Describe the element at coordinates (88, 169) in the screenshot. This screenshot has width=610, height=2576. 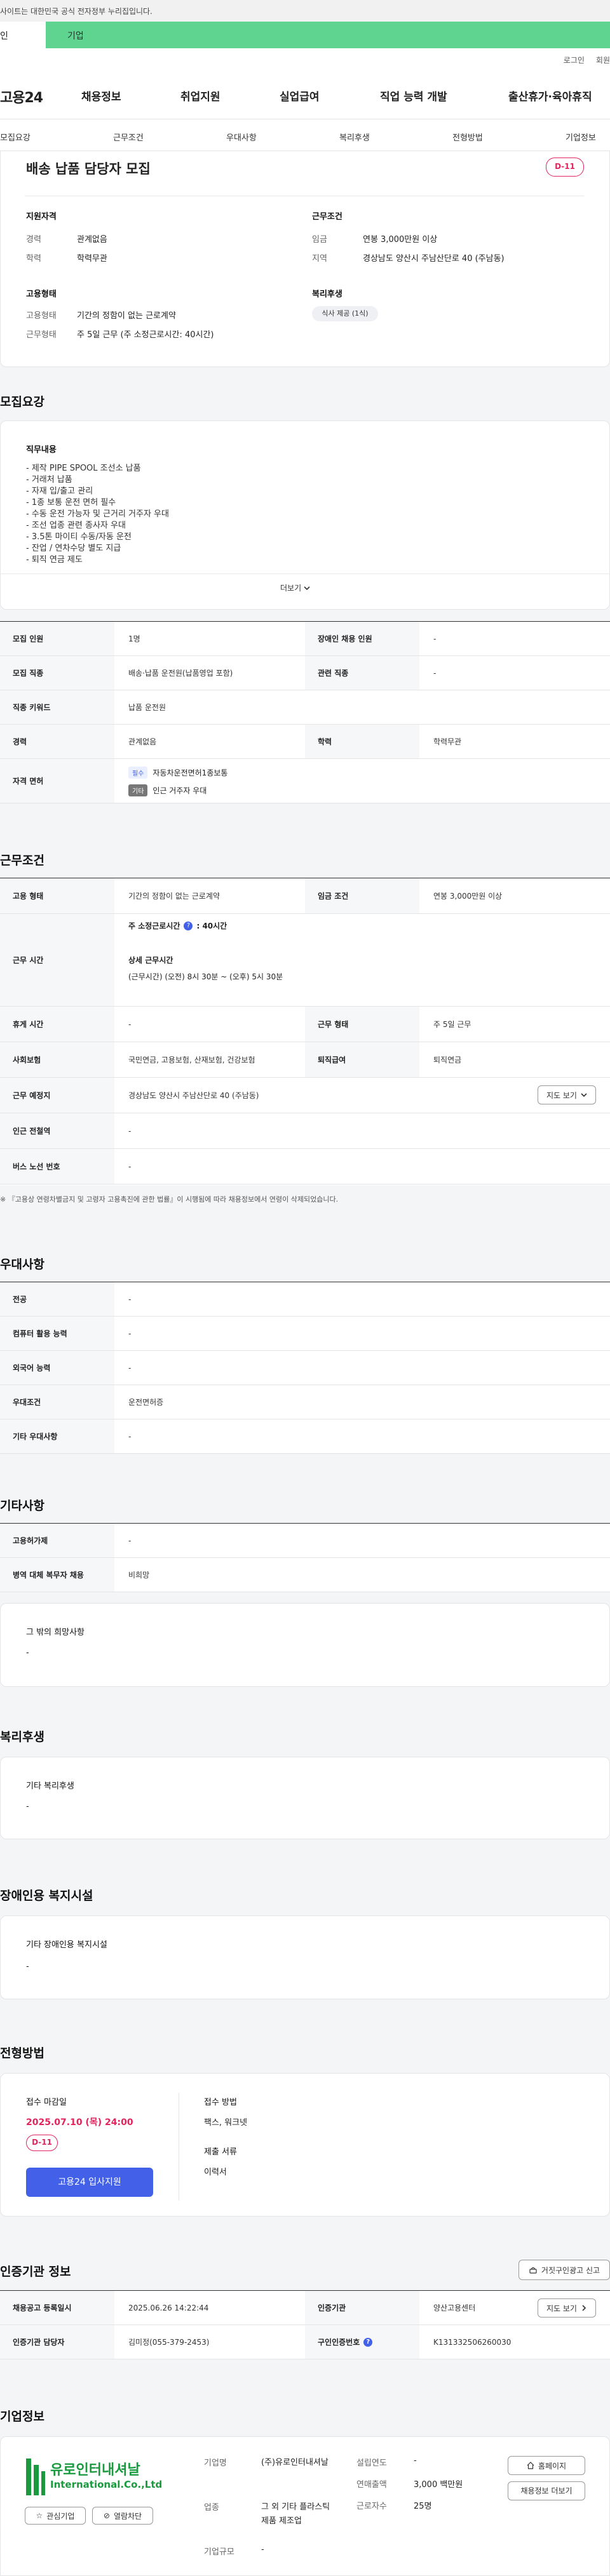
I see `job-title: 배송 납품 담당자 모집` at that location.